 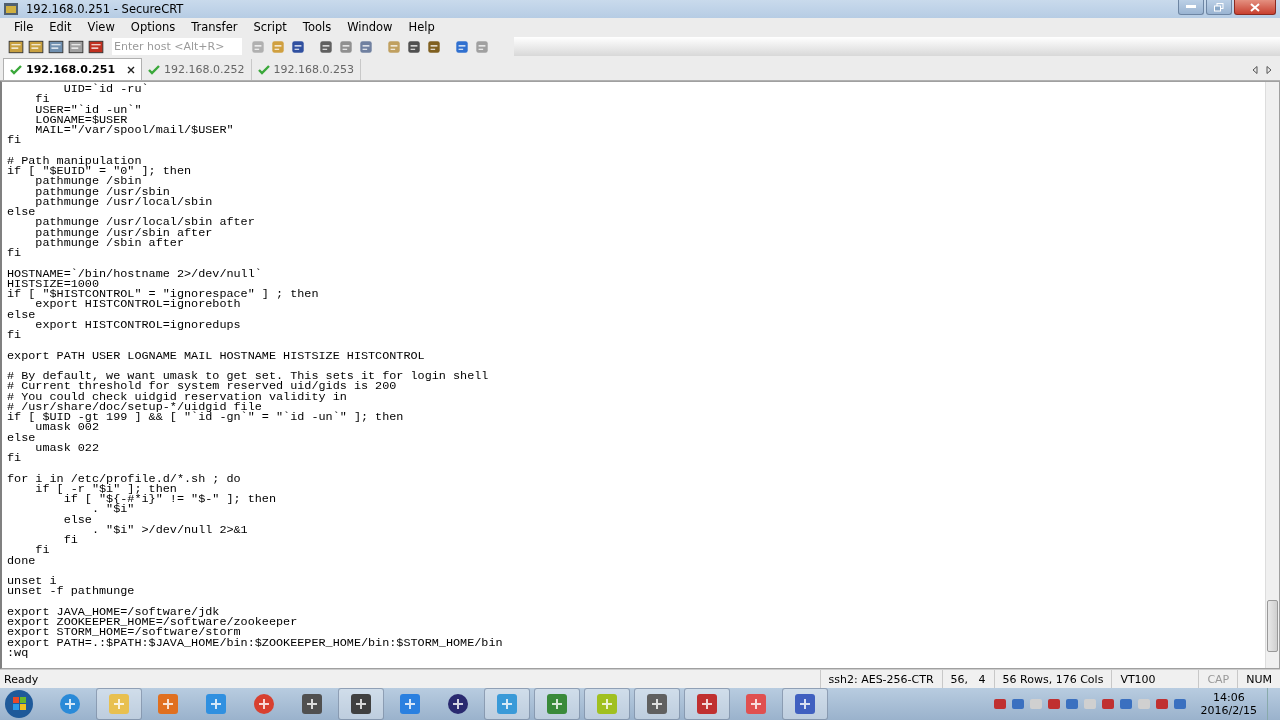 I want to click on terminal-line: . "$i", so click(x=113, y=509).